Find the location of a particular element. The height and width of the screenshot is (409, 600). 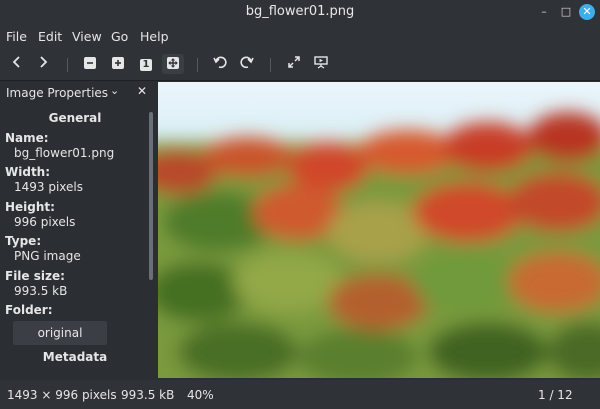

original-size-icon: 1 is located at coordinates (146, 64).